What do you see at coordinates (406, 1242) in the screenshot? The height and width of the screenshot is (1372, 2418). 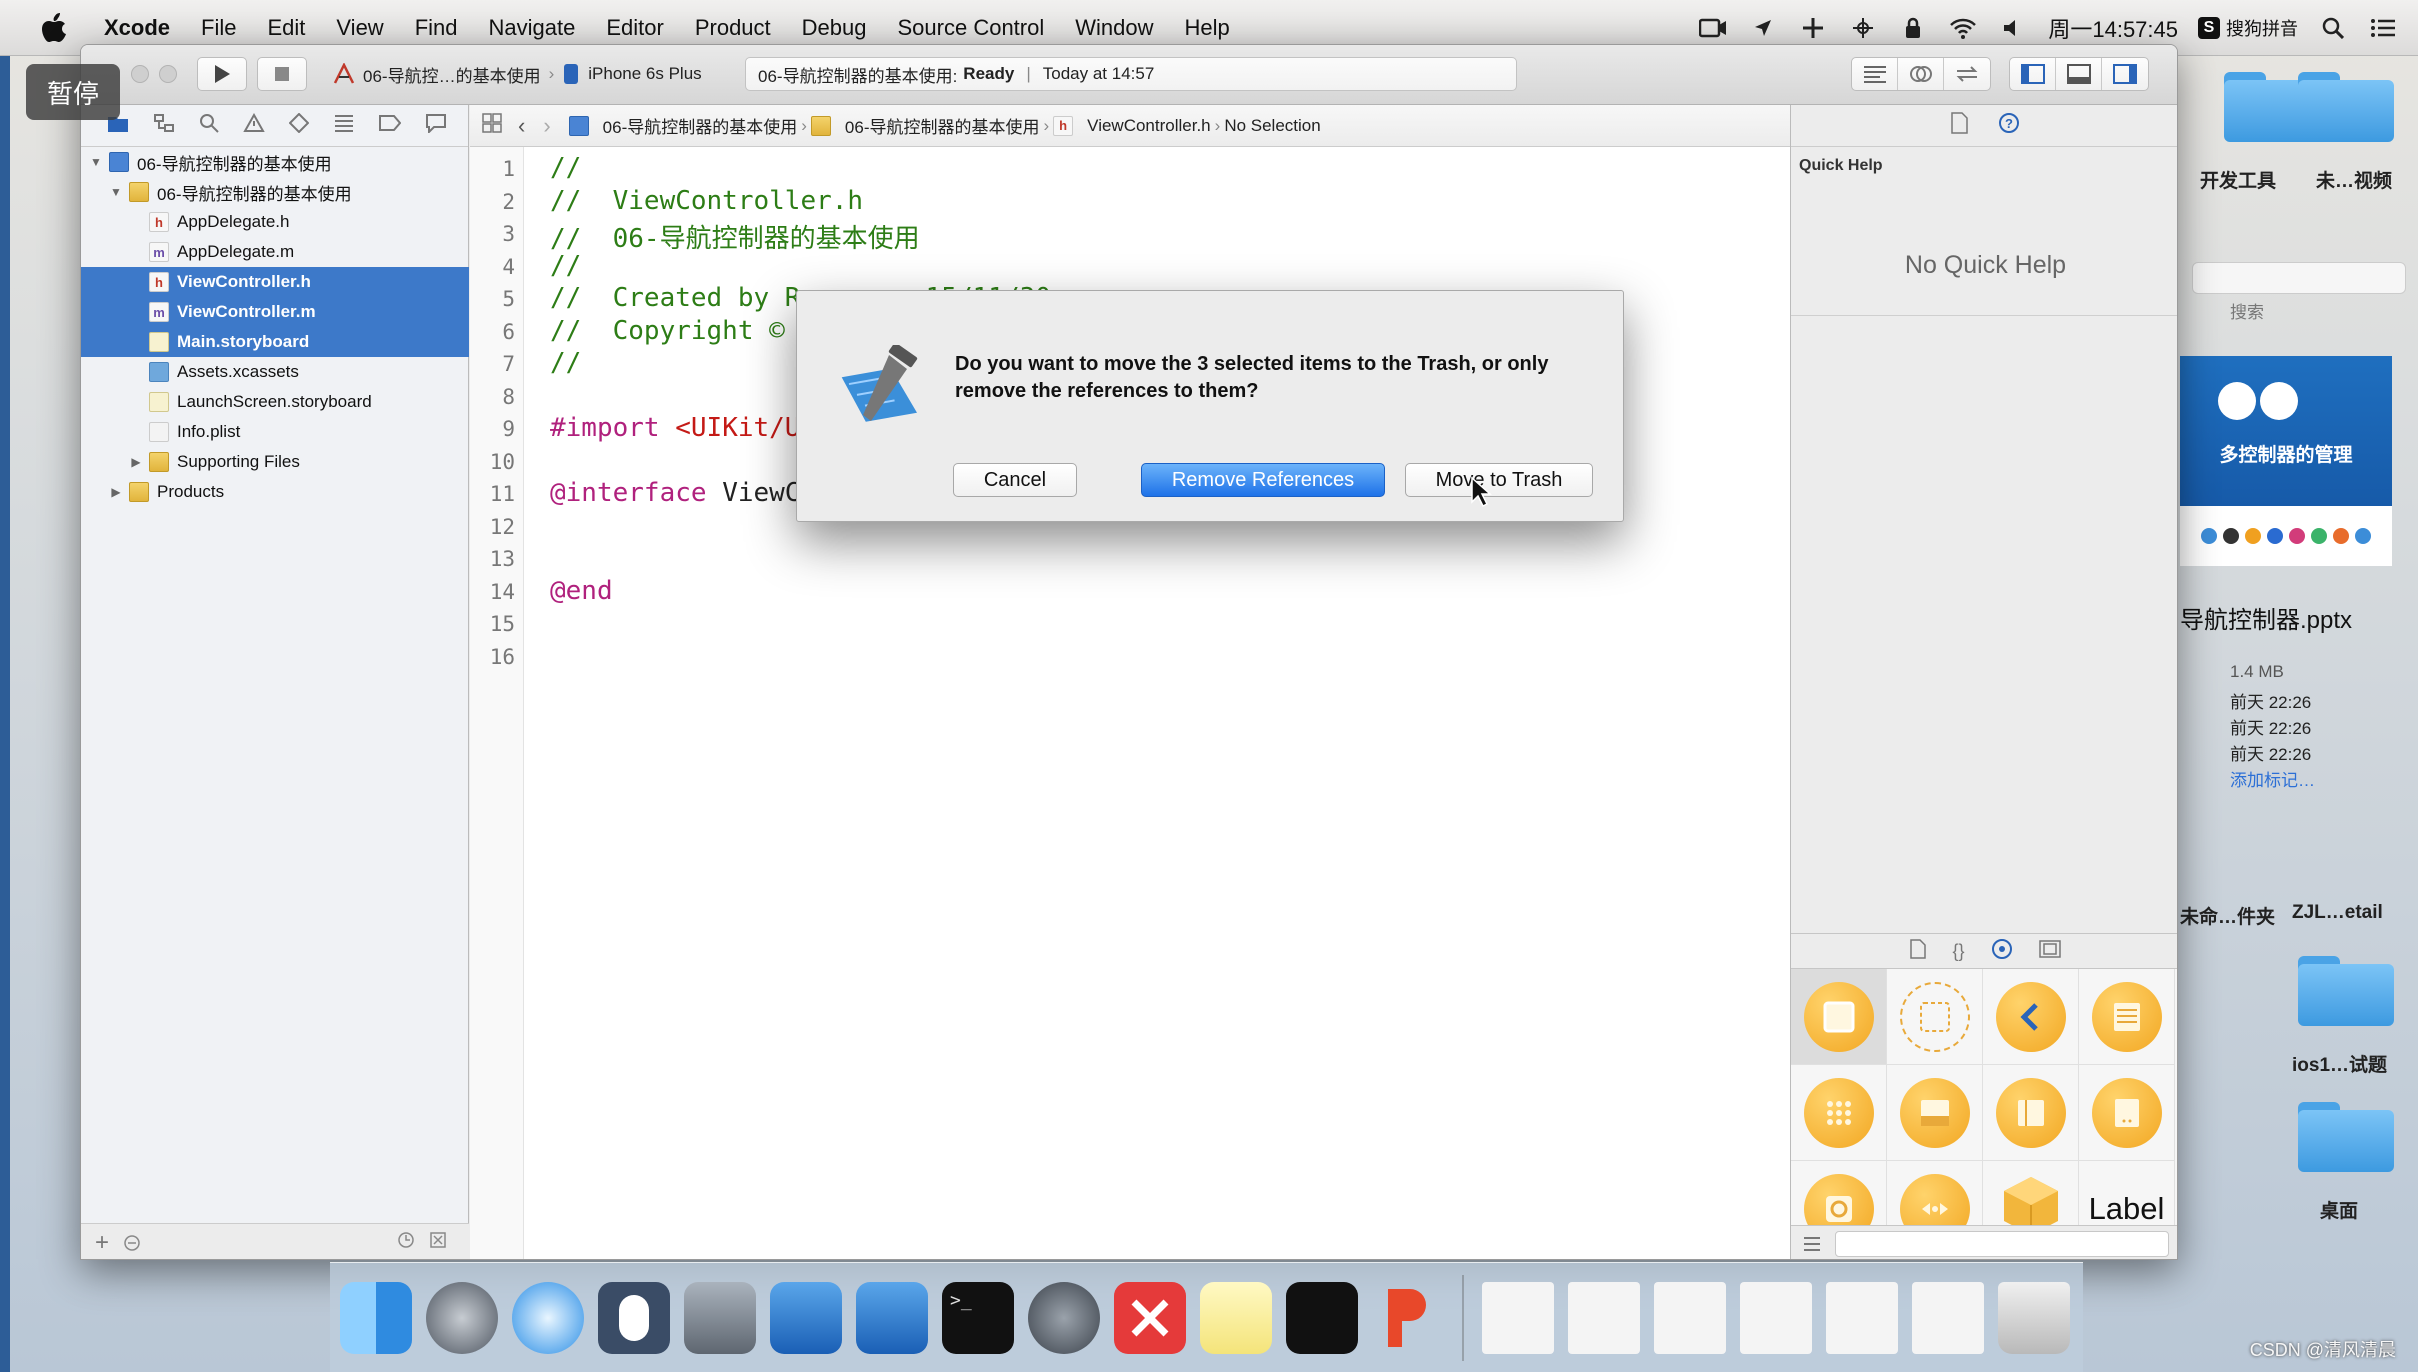 I see `recent-files-icon` at bounding box center [406, 1242].